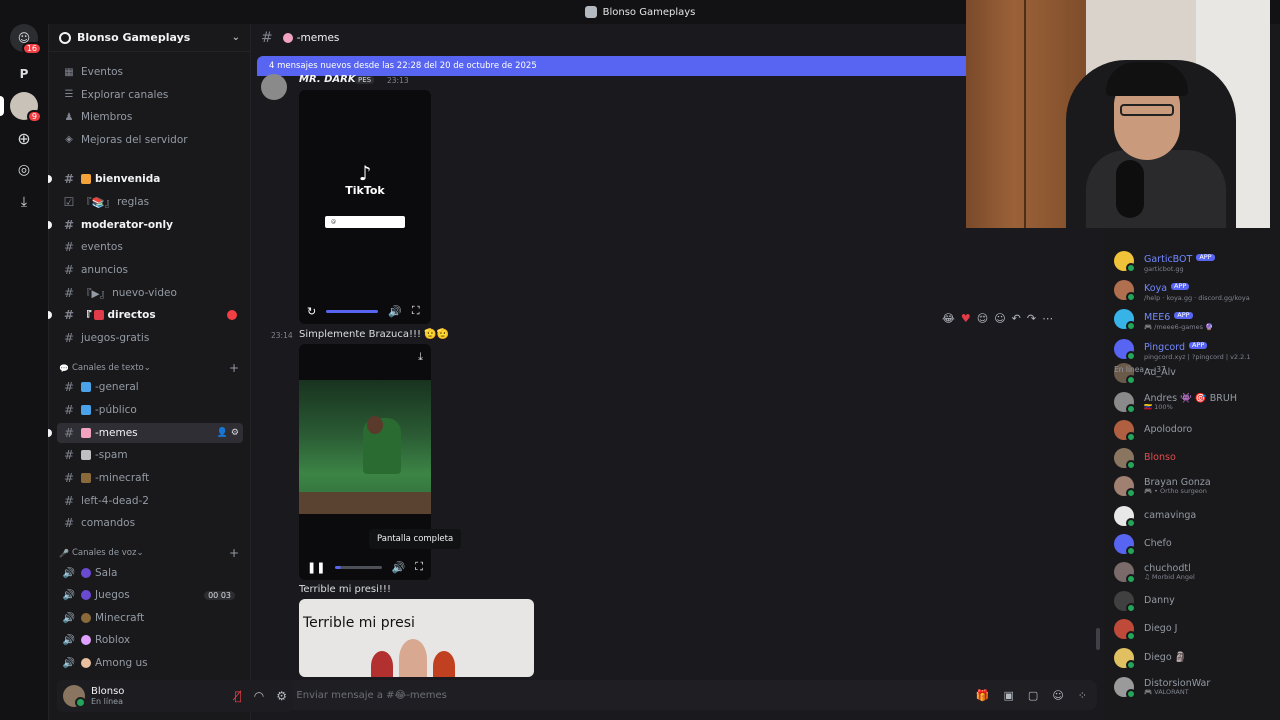 The width and height of the screenshot is (1280, 720). I want to click on meme-image: Terrible mi presi, so click(416, 638).